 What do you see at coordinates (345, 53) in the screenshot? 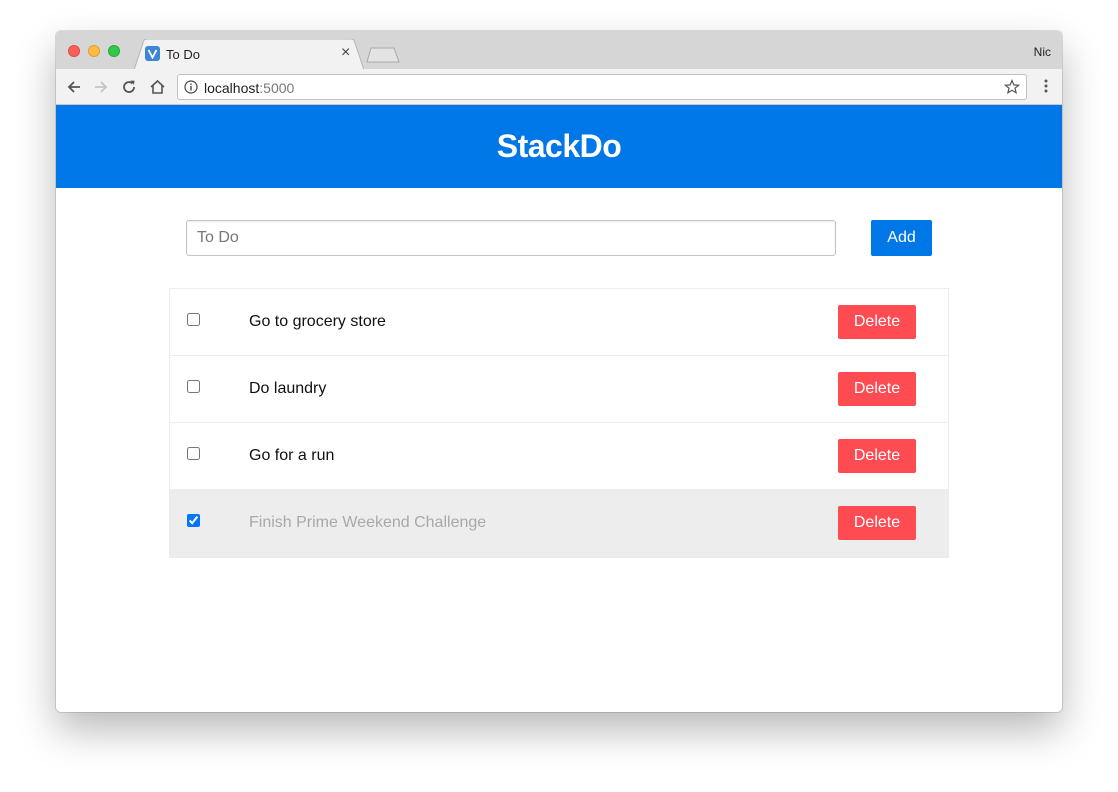
I see `tab-close-icon: ×` at bounding box center [345, 53].